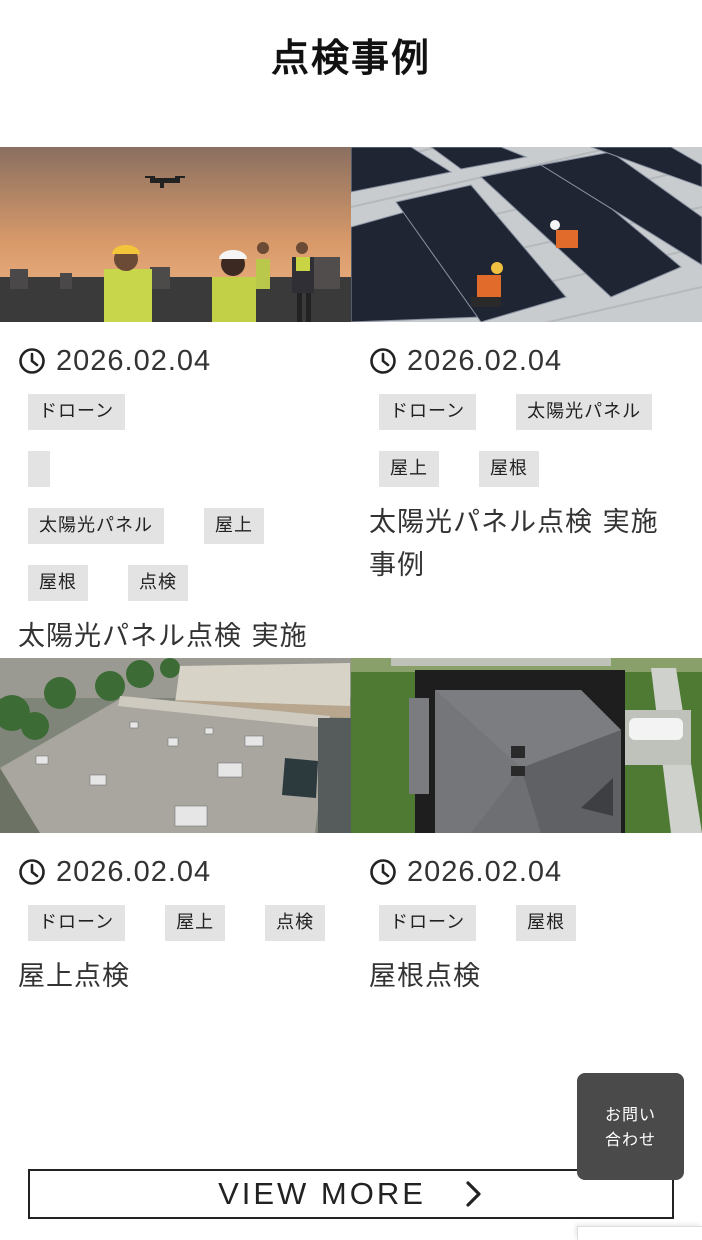  I want to click on chevron-right-icon, so click(473, 1194).